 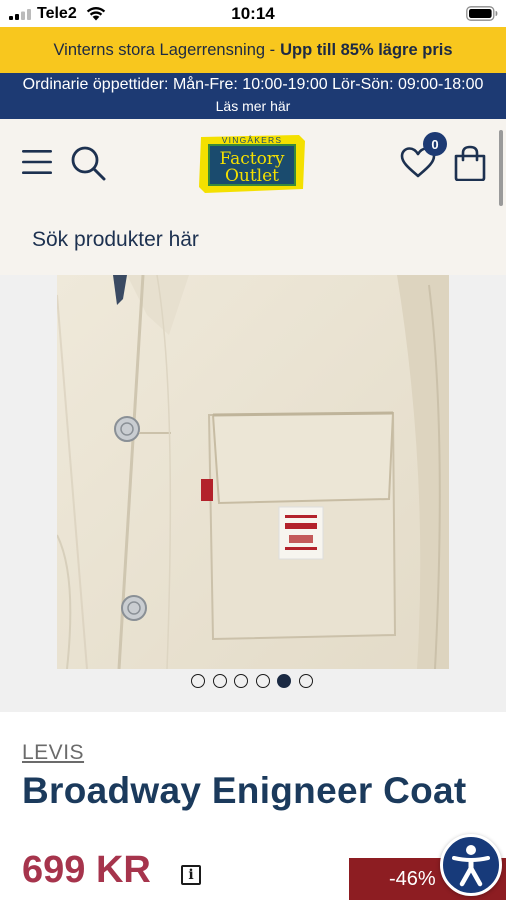 I want to click on clock: 10:14, so click(x=253, y=13).